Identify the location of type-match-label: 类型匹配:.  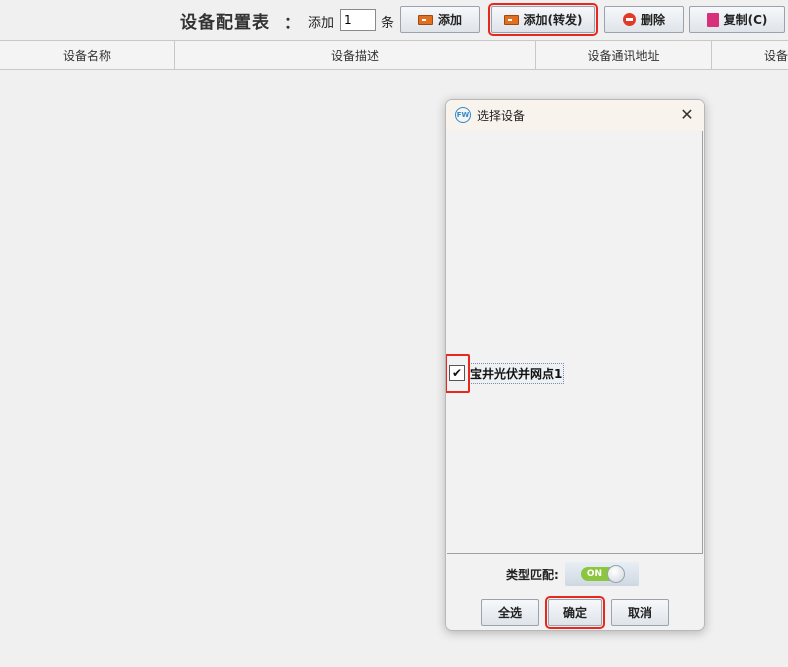
(532, 574).